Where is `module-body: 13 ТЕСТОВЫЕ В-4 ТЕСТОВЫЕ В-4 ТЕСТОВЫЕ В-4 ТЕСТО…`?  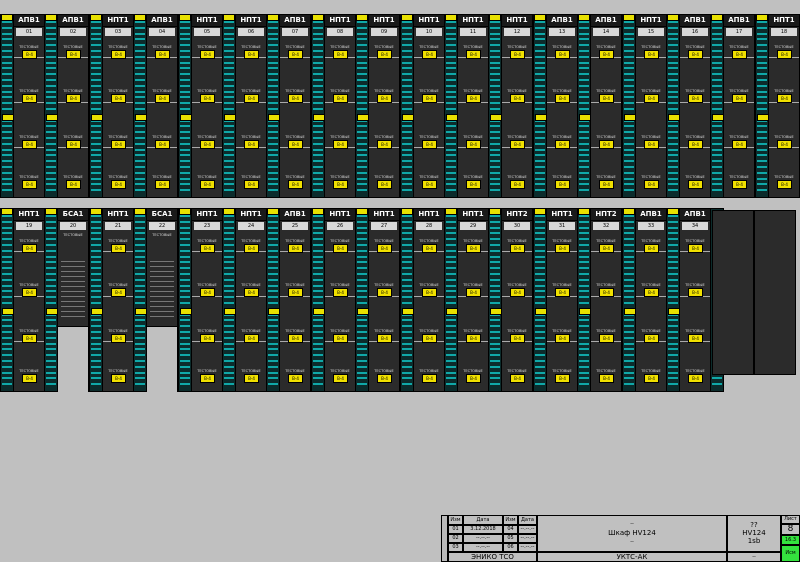 module-body: 13 ТЕСТОВЫЕ В-4 ТЕСТОВЫЕ В-4 ТЕСТОВЫЕ В-4 ТЕСТО… is located at coordinates (562, 112).